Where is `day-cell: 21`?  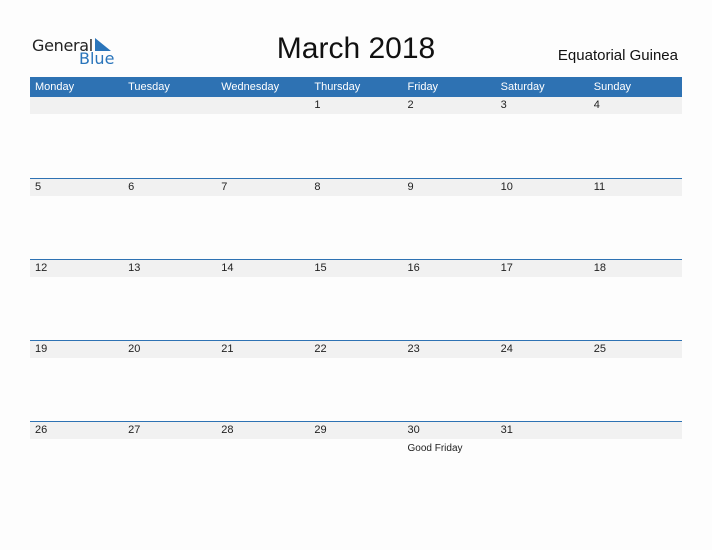 day-cell: 21 is located at coordinates (262, 349).